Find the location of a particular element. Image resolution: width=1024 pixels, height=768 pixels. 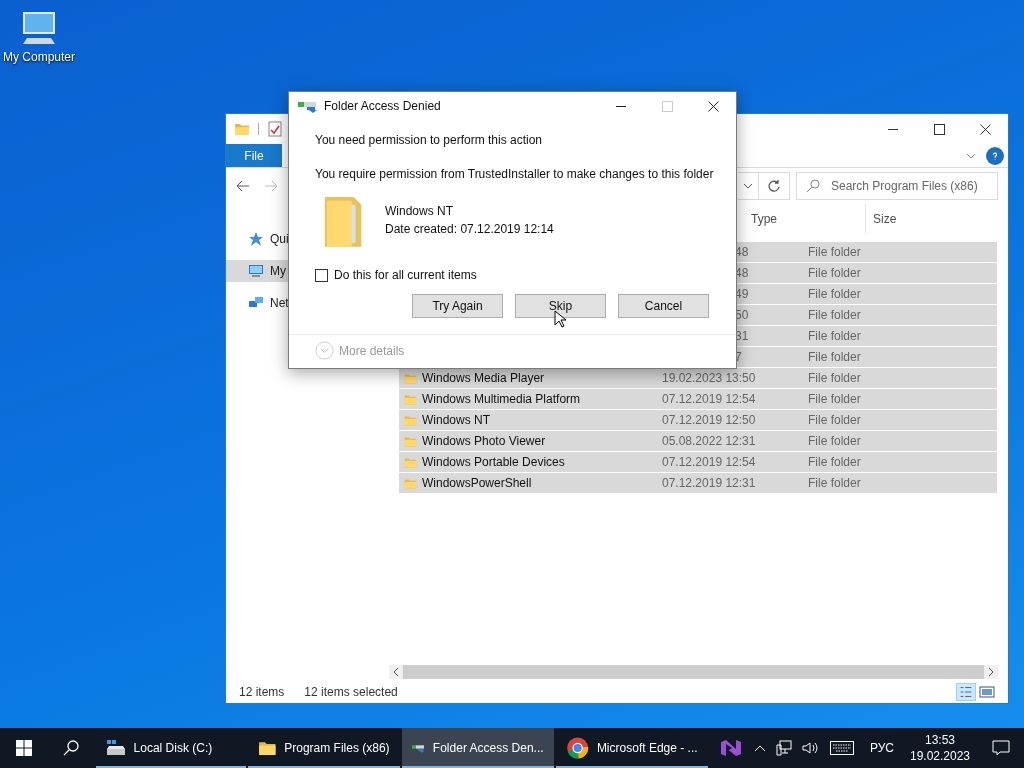

file-name: Windows Photo Viewer is located at coordinates (484, 441).